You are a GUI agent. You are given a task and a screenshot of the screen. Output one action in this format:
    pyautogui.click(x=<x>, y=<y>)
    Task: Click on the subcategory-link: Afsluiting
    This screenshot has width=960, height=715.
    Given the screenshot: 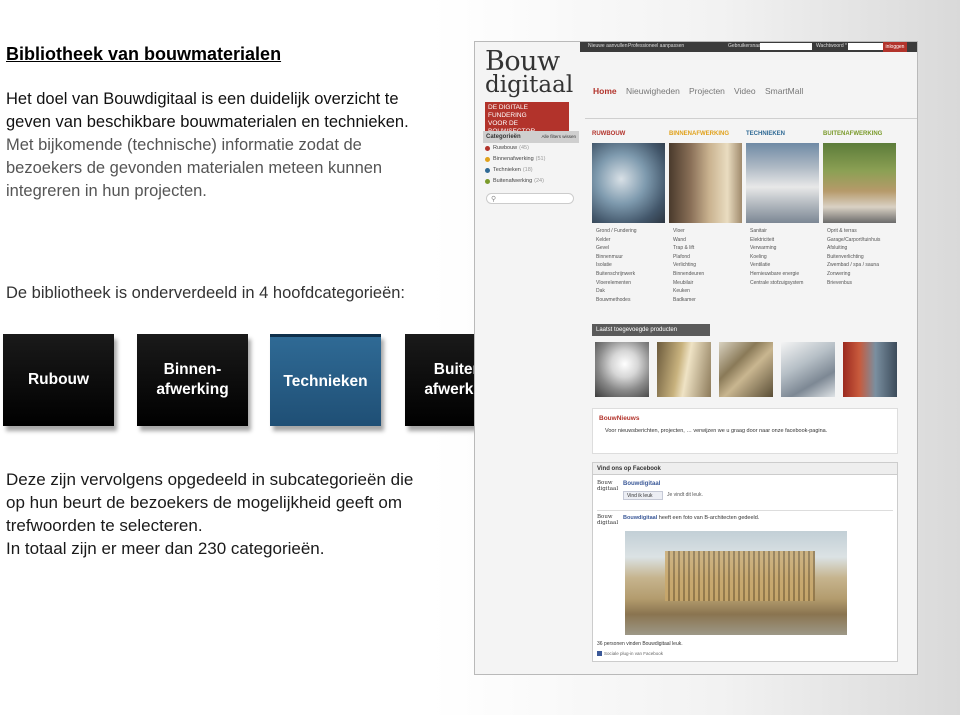 What is the action you would take?
    pyautogui.click(x=859, y=248)
    